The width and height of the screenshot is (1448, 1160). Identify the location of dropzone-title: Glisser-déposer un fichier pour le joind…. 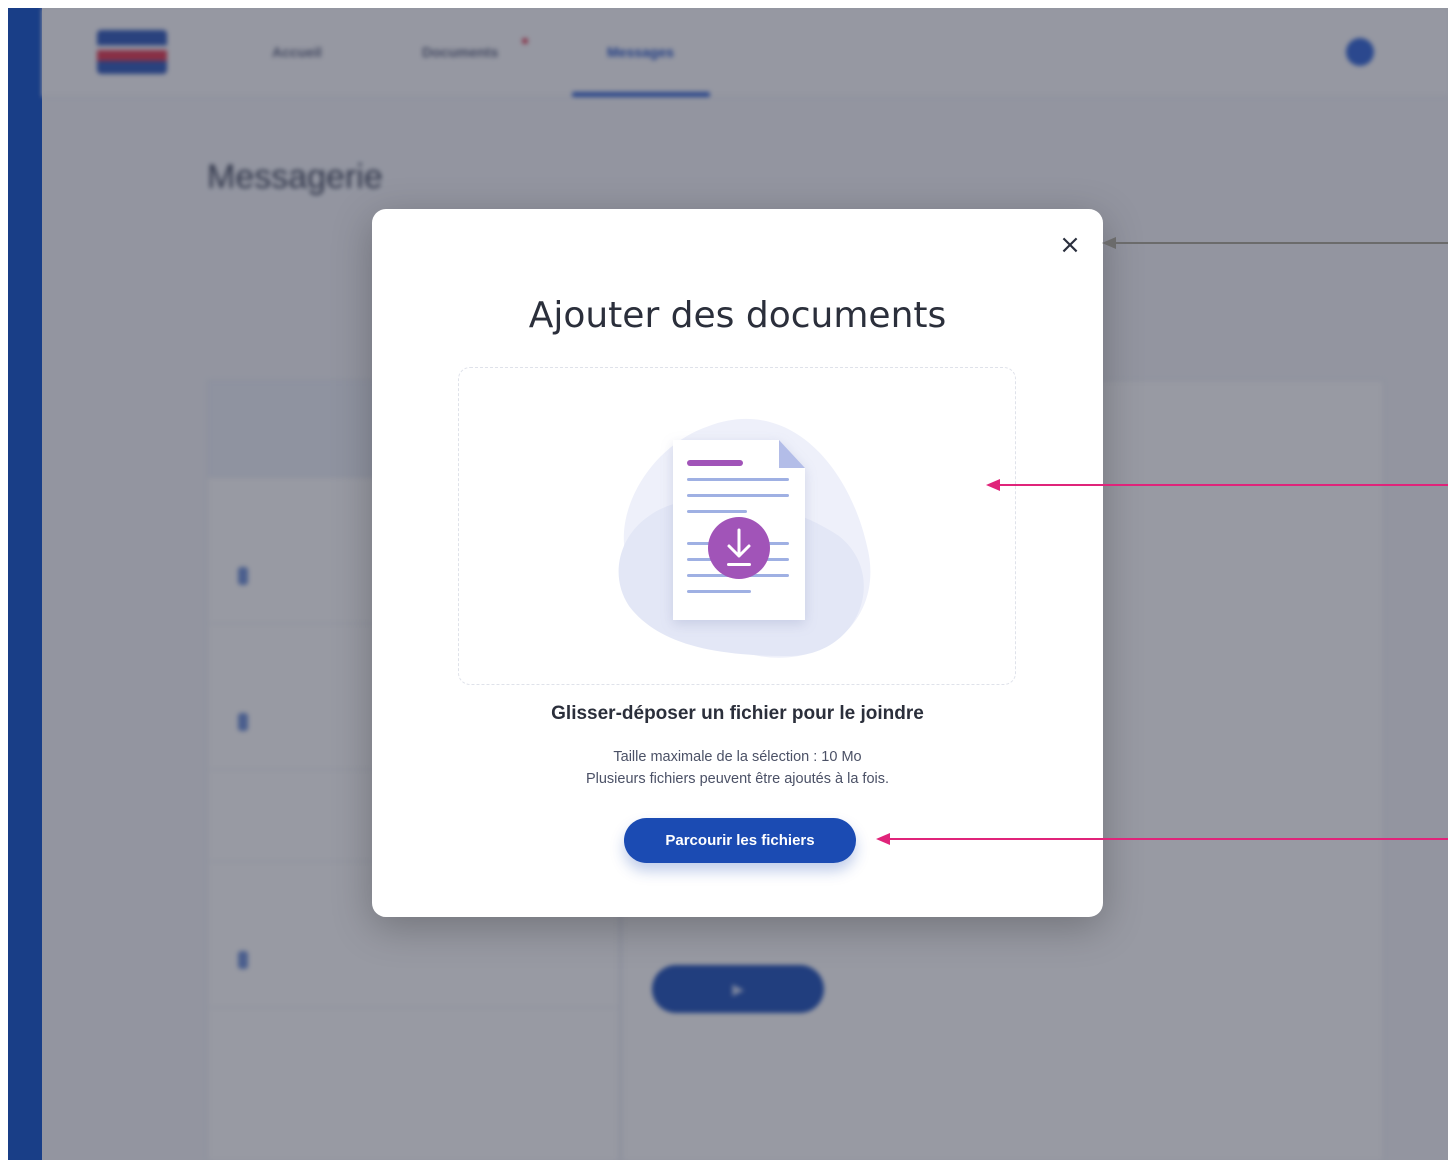
(737, 713).